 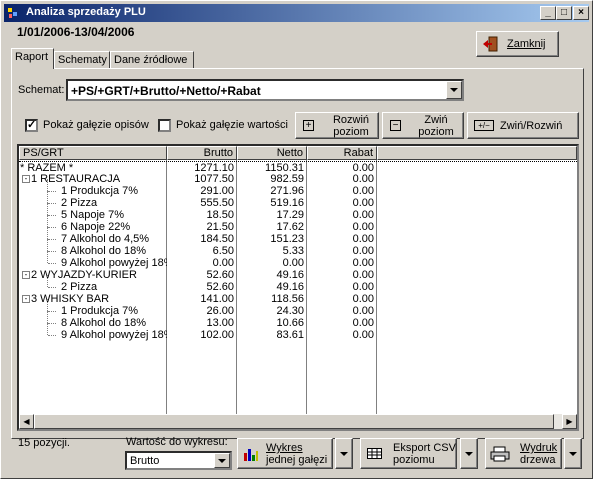 What do you see at coordinates (573, 453) in the screenshot?
I see `print-tree-dropdown` at bounding box center [573, 453].